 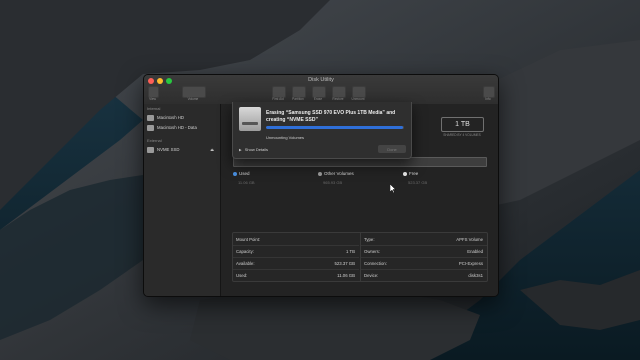 I want to click on legend-free: Free, so click(x=410, y=173).